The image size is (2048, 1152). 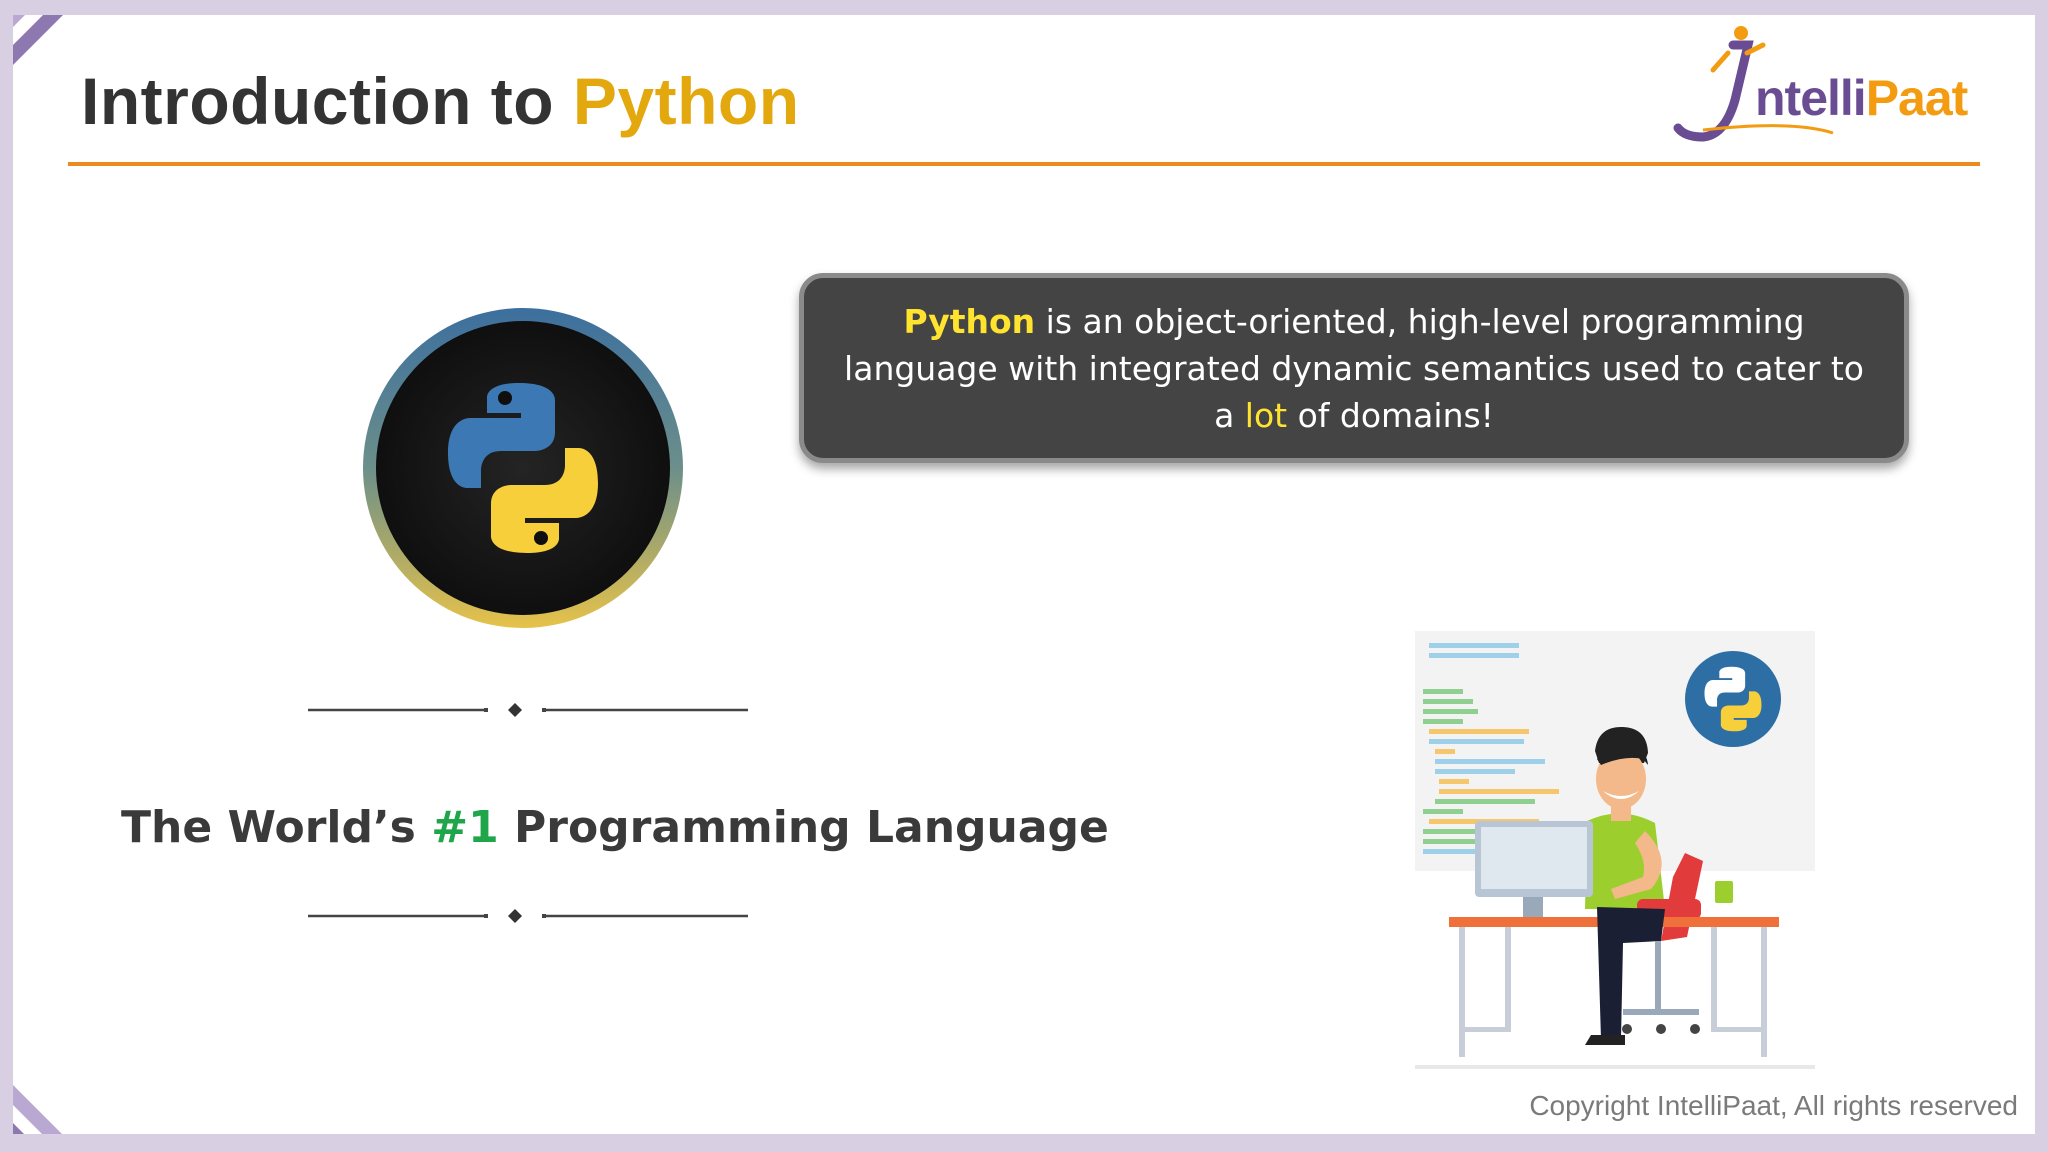 What do you see at coordinates (803, 827) in the screenshot?
I see `tagline-end: Programming Language` at bounding box center [803, 827].